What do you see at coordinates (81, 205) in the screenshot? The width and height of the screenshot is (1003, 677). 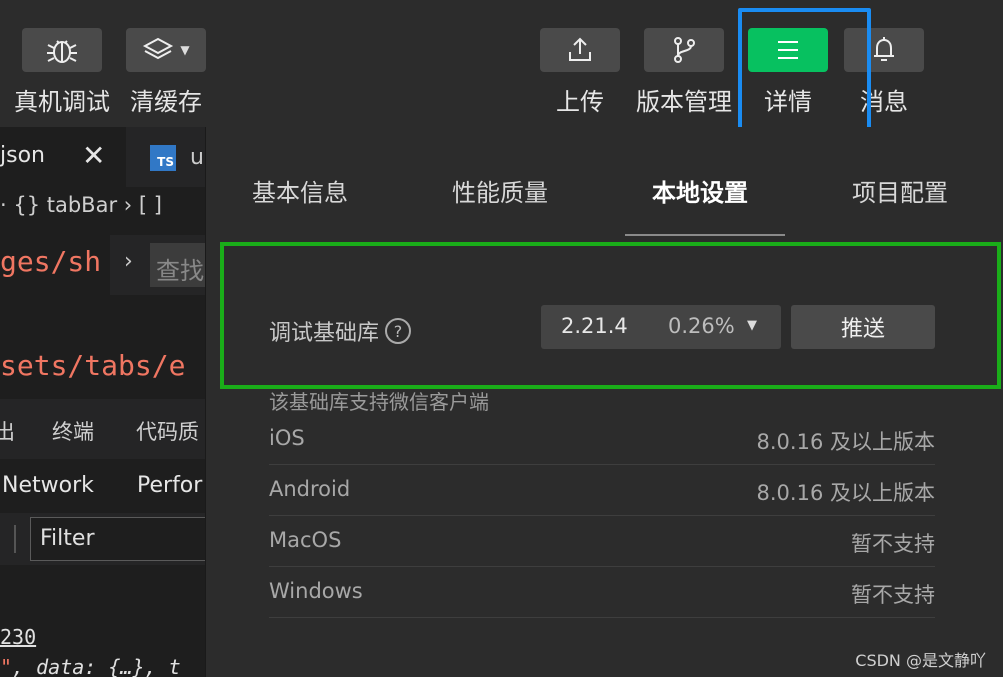 I see `breadcrumb: · {} tabBar › [ ]` at bounding box center [81, 205].